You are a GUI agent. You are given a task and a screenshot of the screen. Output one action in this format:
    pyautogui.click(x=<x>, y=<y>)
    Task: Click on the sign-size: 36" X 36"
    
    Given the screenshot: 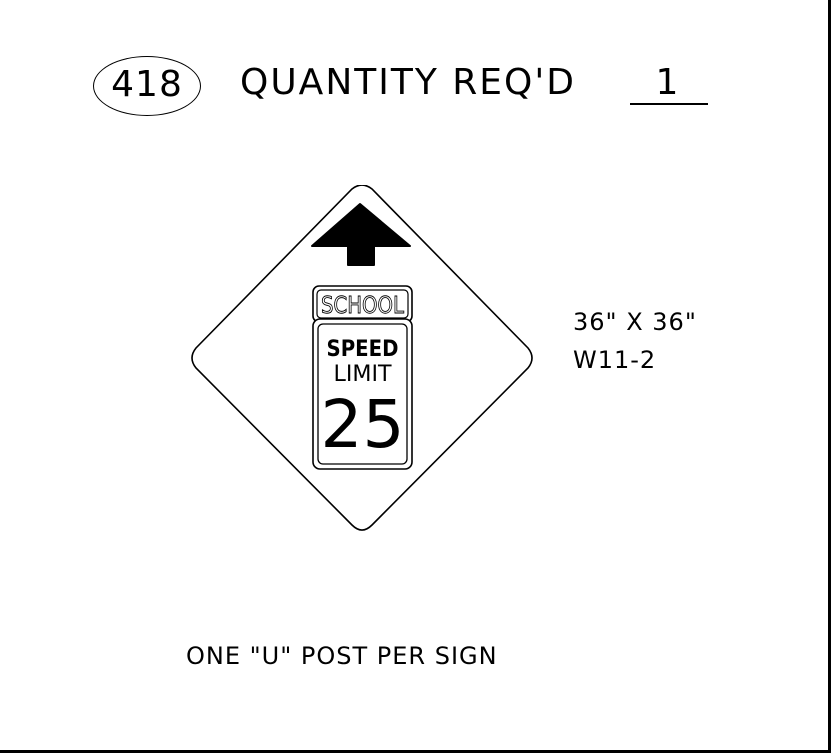 What is the action you would take?
    pyautogui.click(x=635, y=322)
    